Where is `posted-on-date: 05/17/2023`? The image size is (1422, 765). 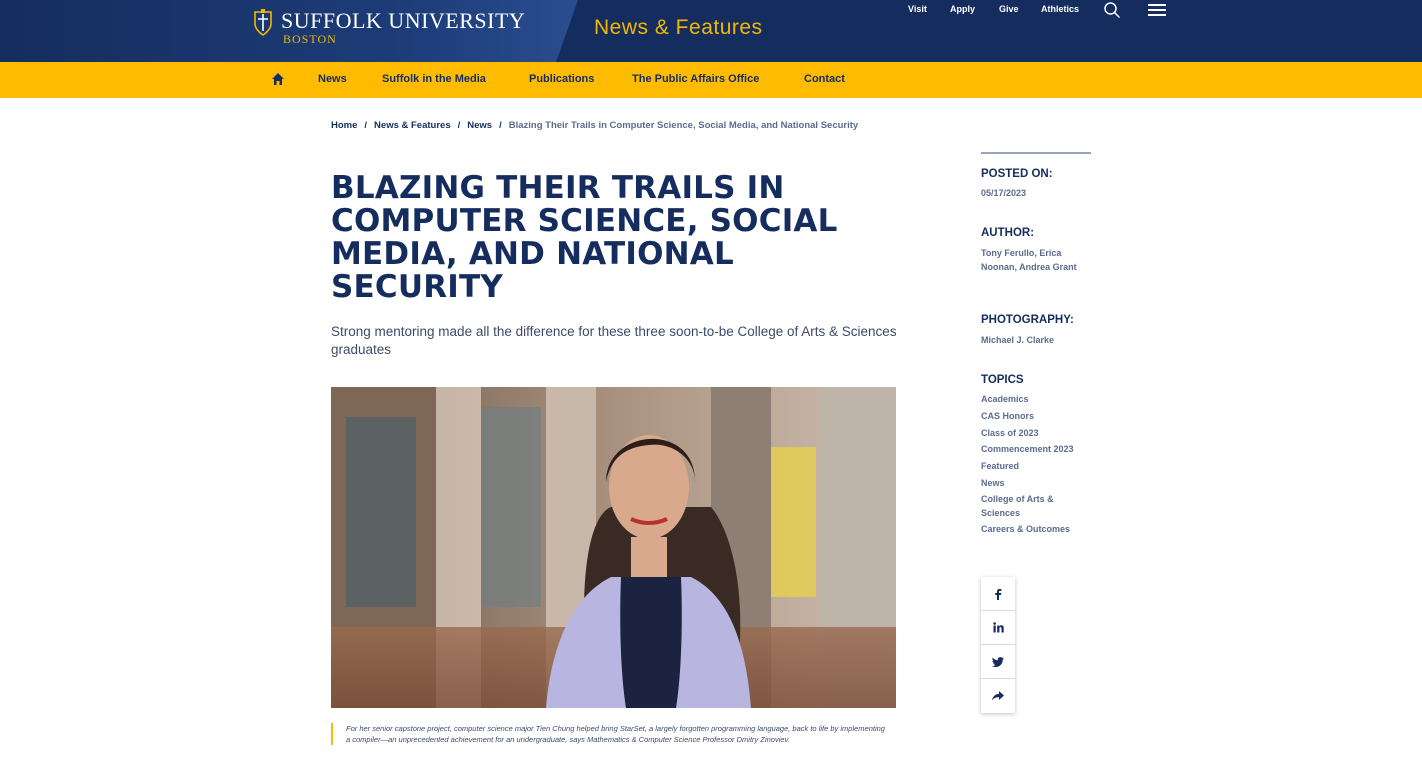 posted-on-date: 05/17/2023 is located at coordinates (1004, 193).